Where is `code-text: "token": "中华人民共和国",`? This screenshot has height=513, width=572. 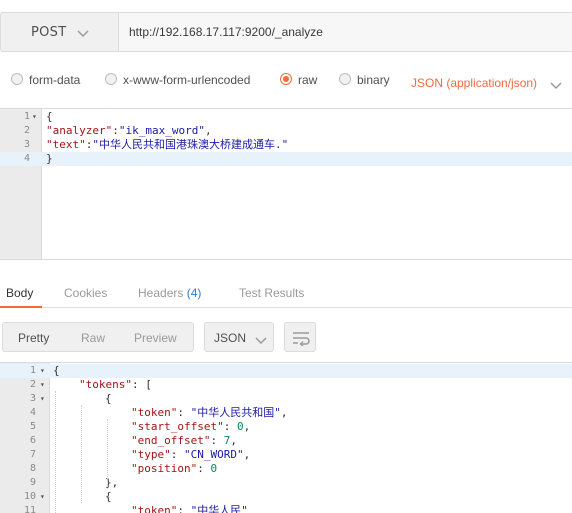 code-text: "token": "中华人民共和国", is located at coordinates (170, 413).